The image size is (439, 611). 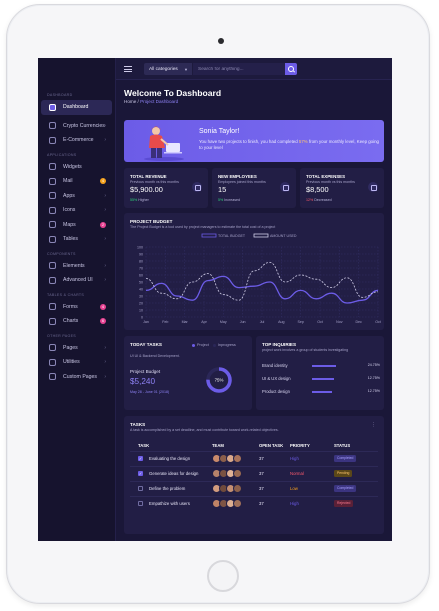 What do you see at coordinates (185, 322) in the screenshot?
I see `x-tick-label: Mar` at bounding box center [185, 322].